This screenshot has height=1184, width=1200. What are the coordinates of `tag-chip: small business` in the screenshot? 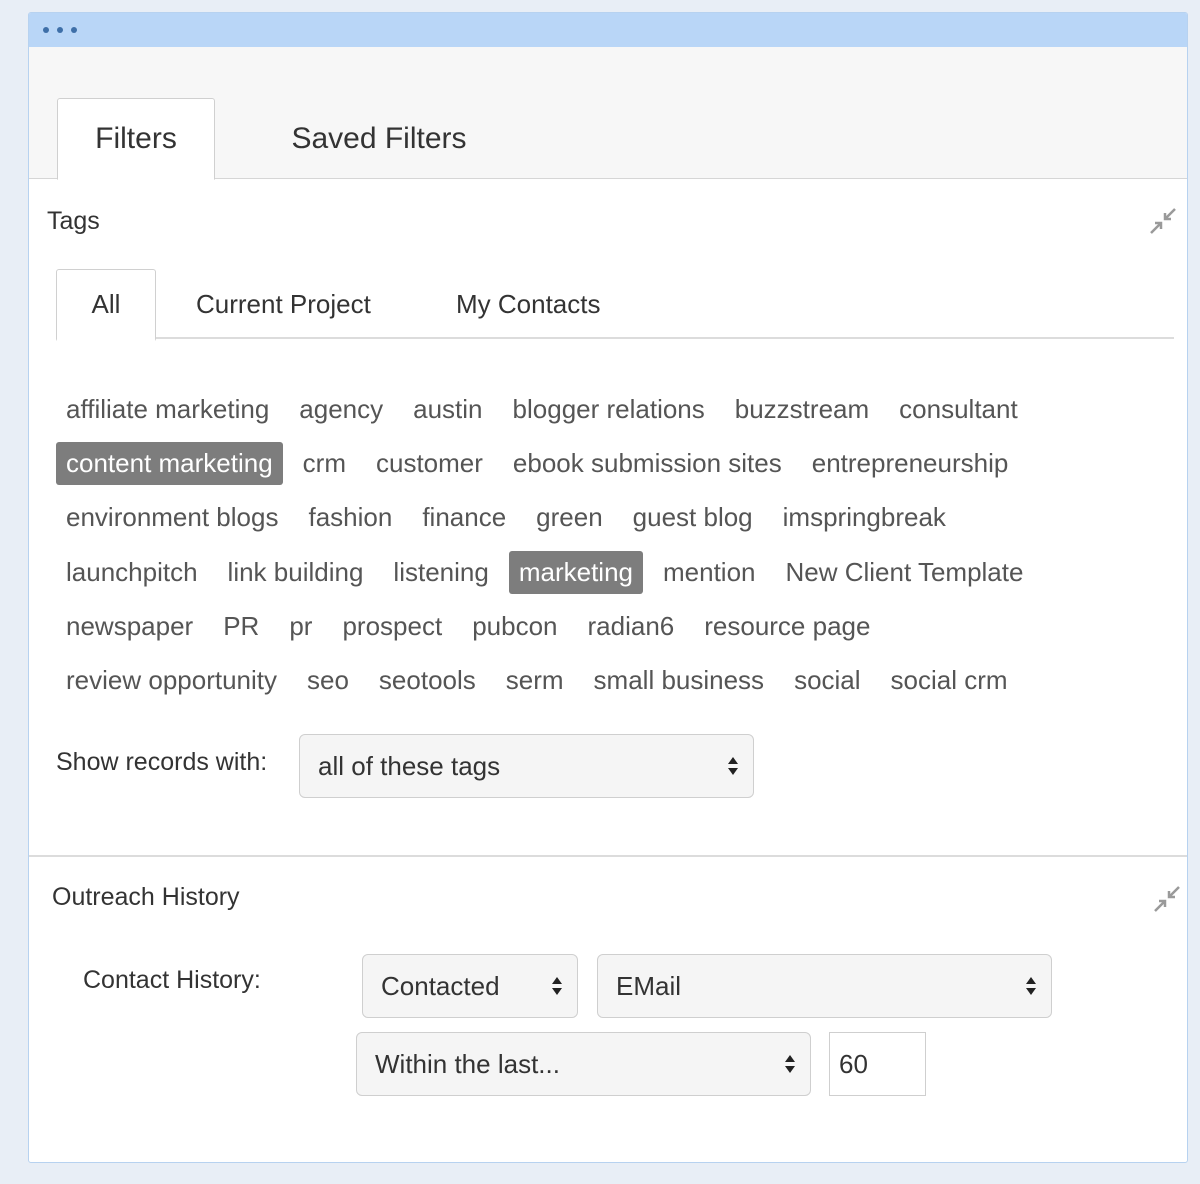 It's located at (679, 680).